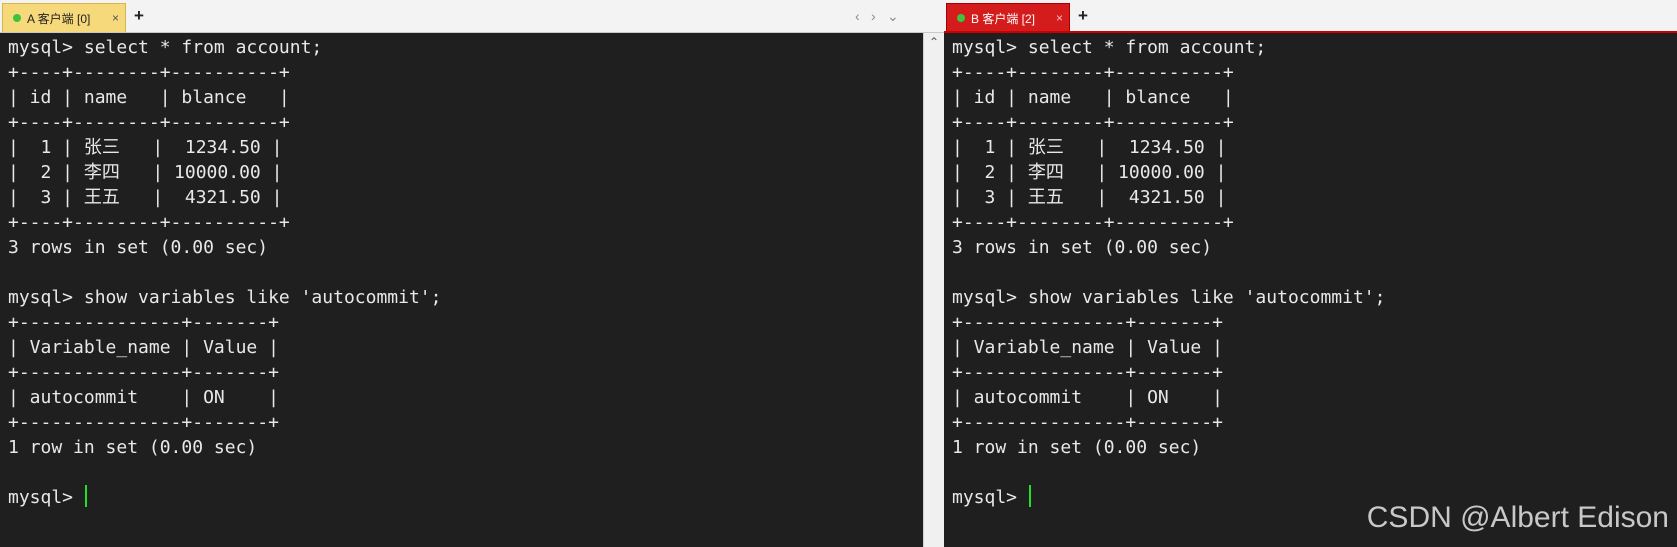 This screenshot has height=547, width=1677. What do you see at coordinates (934, 42) in the screenshot?
I see `scroll-up-icon: ⌃` at bounding box center [934, 42].